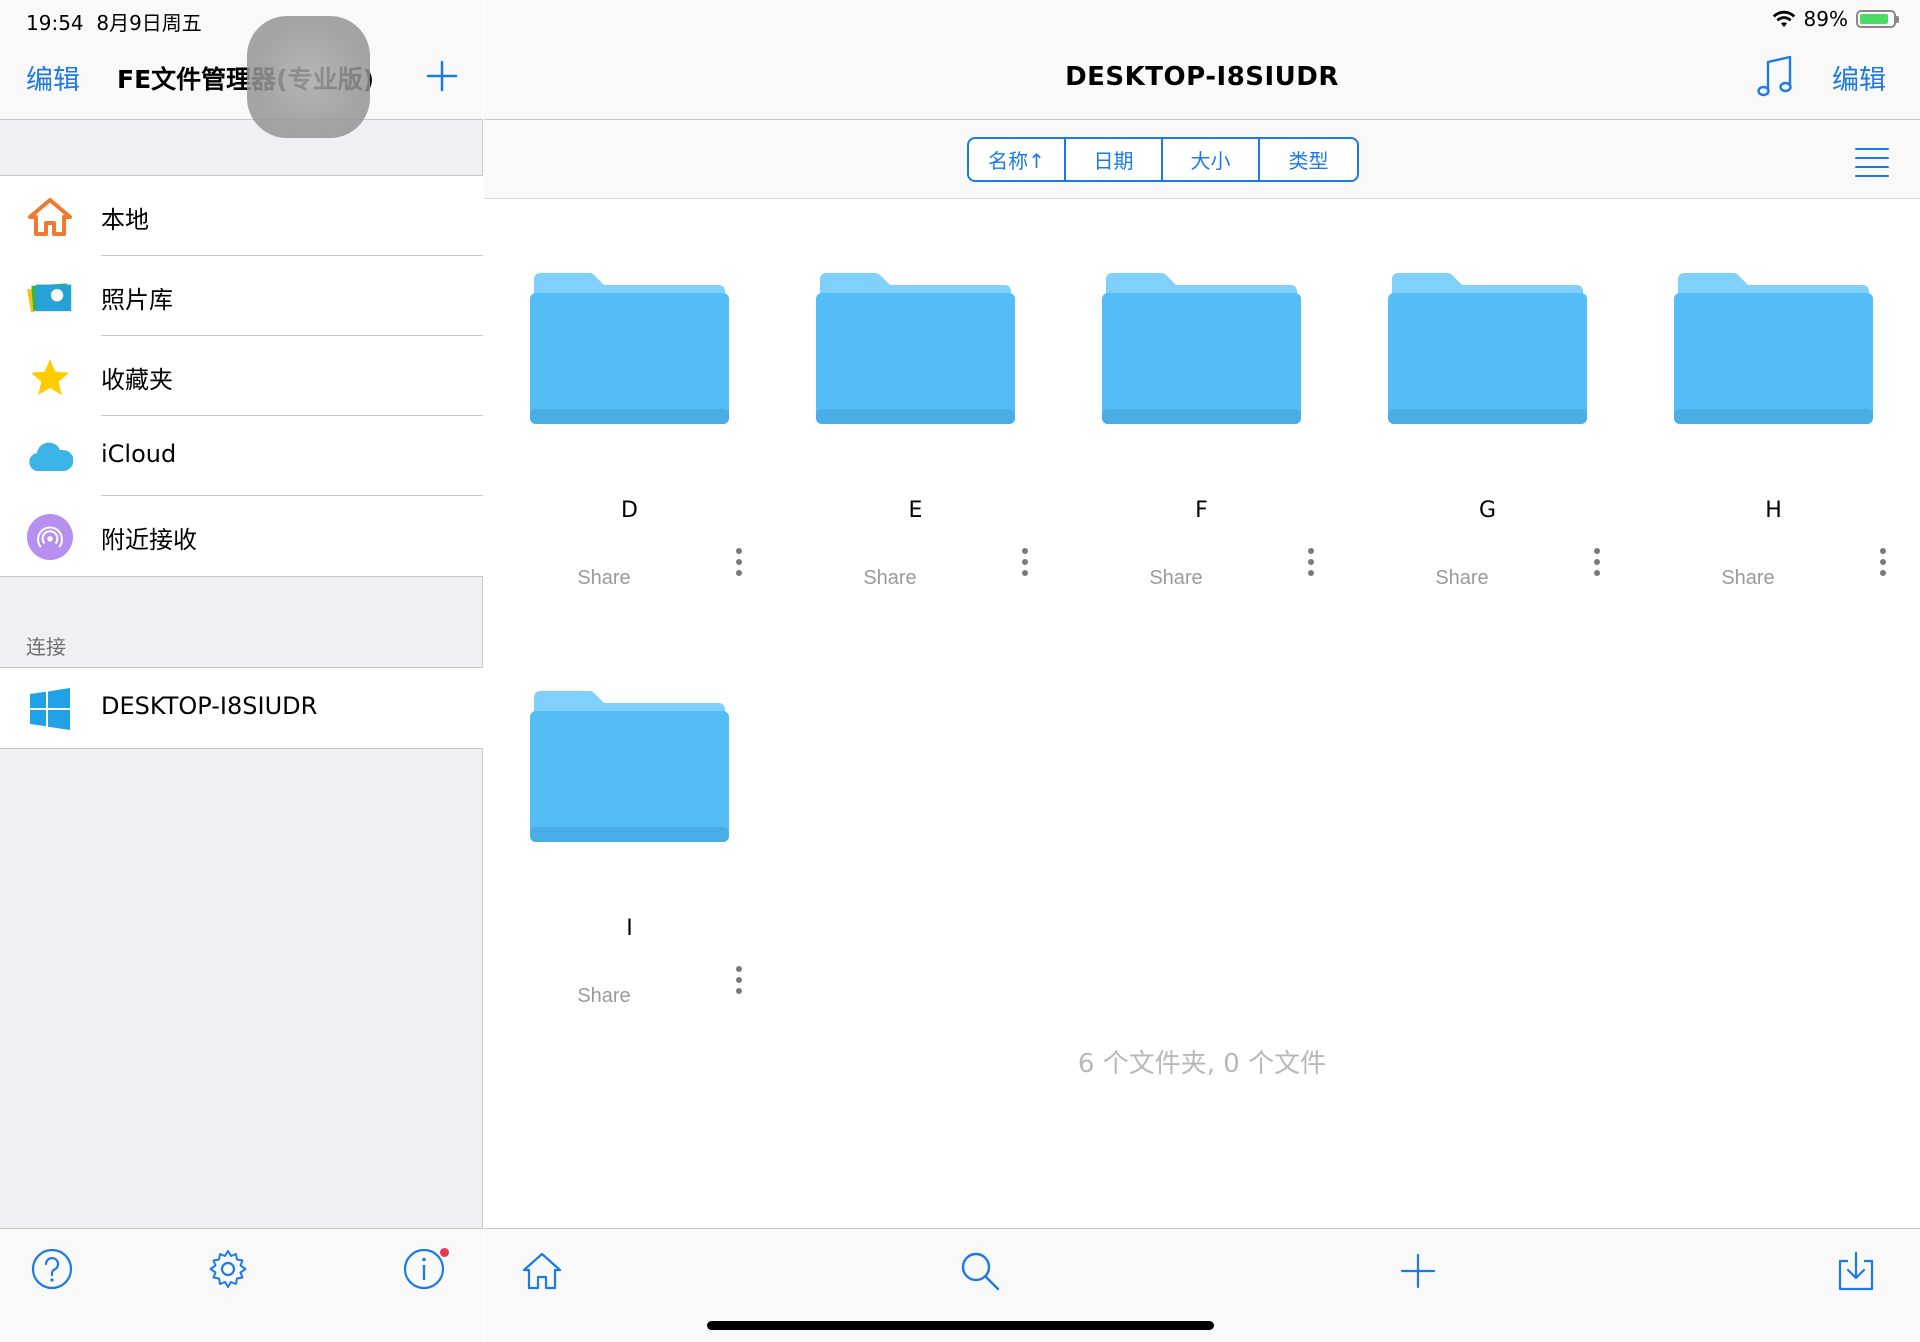 Image resolution: width=1920 pixels, height=1342 pixels. I want to click on sort-by-date: 日期, so click(1114, 159).